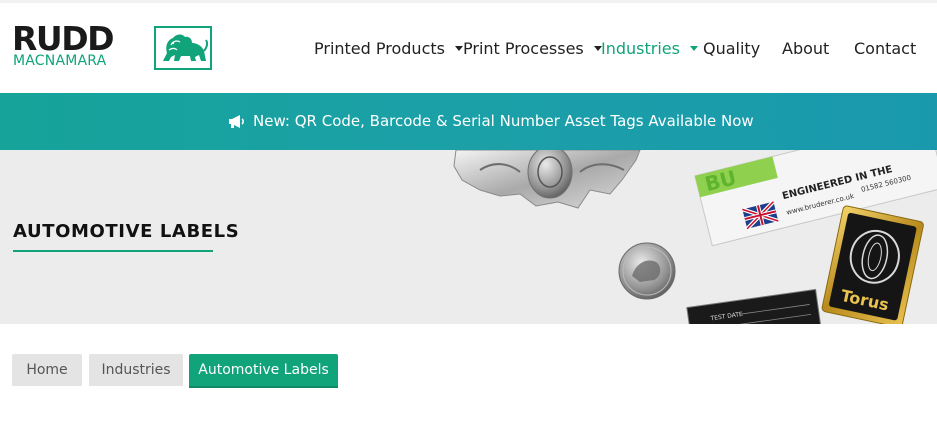 This screenshot has width=937, height=448. Describe the element at coordinates (60, 61) in the screenshot. I see `logo-wordmark-bottom: MACNAMARA` at that location.